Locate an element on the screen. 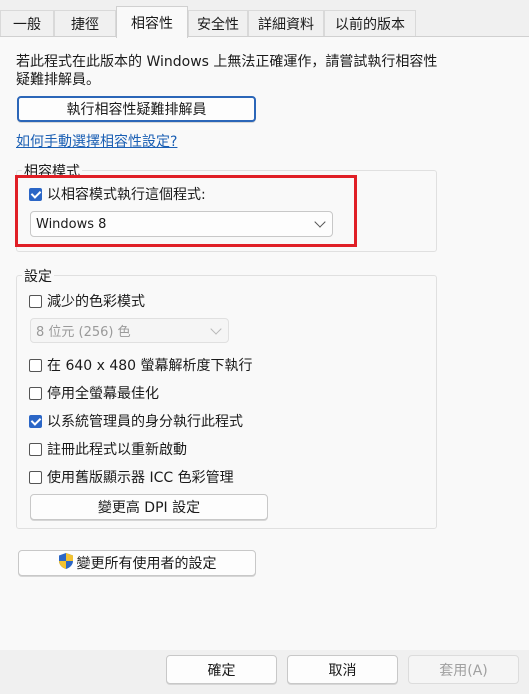  button-label: 確定 is located at coordinates (221, 670).